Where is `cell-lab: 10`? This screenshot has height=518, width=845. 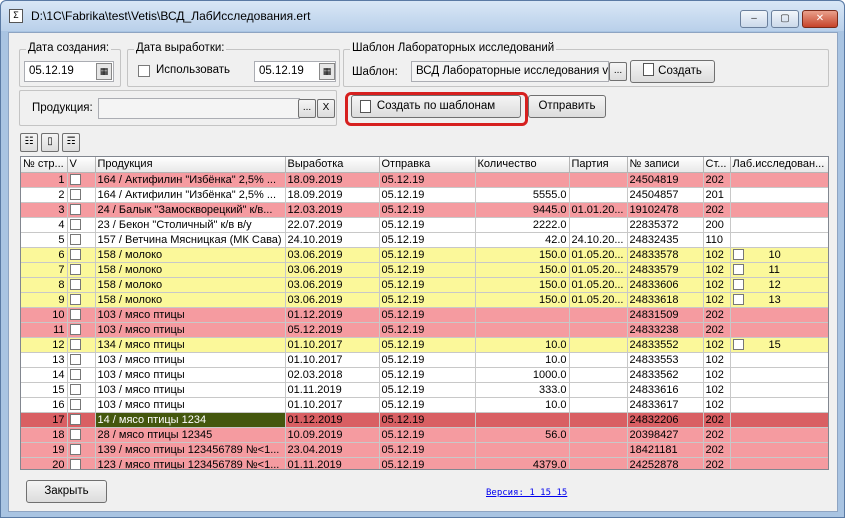
cell-lab: 10 is located at coordinates (779, 255).